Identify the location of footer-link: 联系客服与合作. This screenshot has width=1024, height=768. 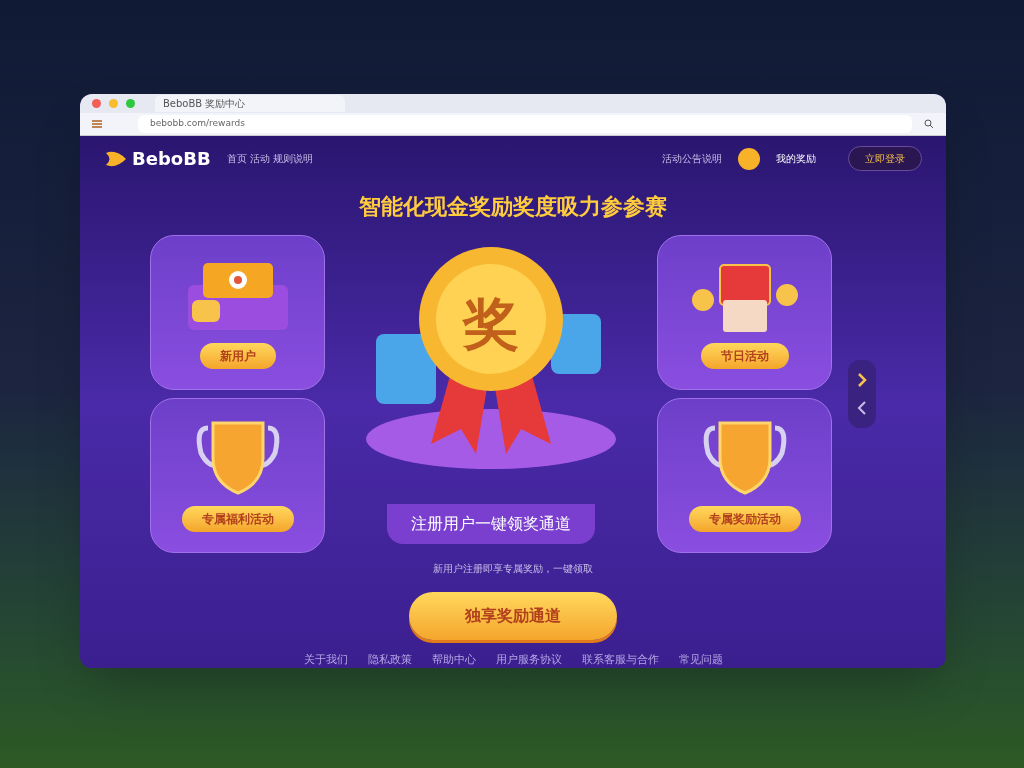
(620, 659).